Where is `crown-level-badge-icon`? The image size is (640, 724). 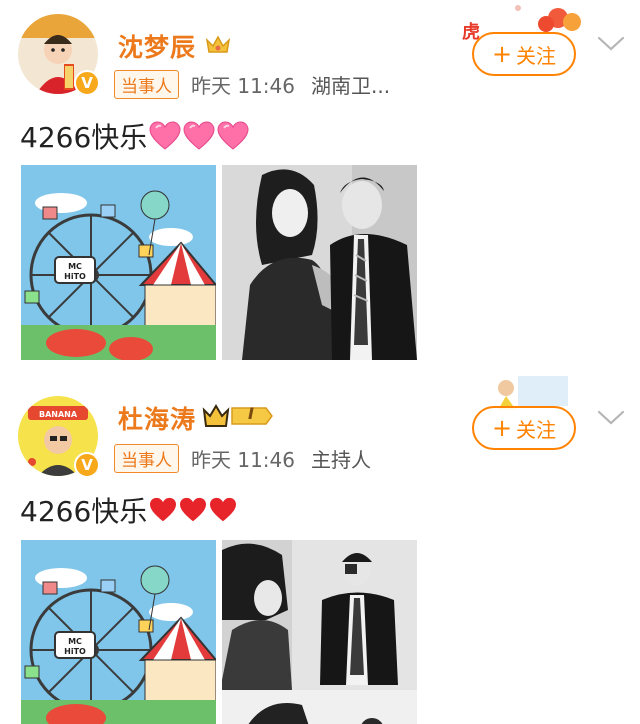
crown-level-badge-icon is located at coordinates (237, 415).